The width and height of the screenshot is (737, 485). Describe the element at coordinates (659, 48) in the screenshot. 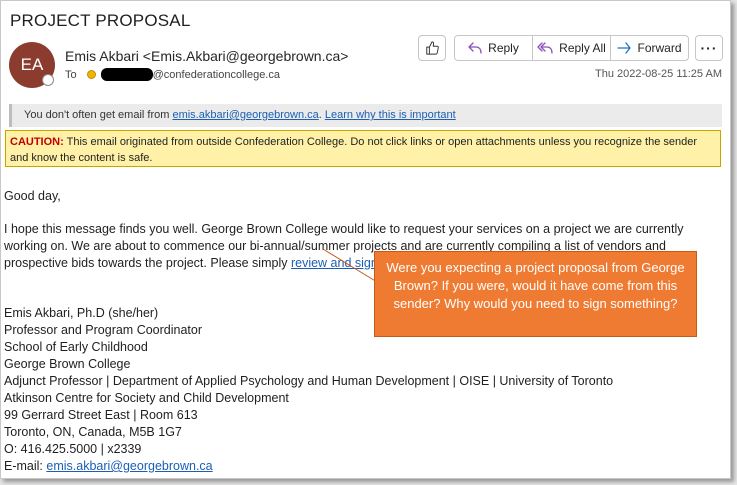

I see `forward-label: Forward` at that location.